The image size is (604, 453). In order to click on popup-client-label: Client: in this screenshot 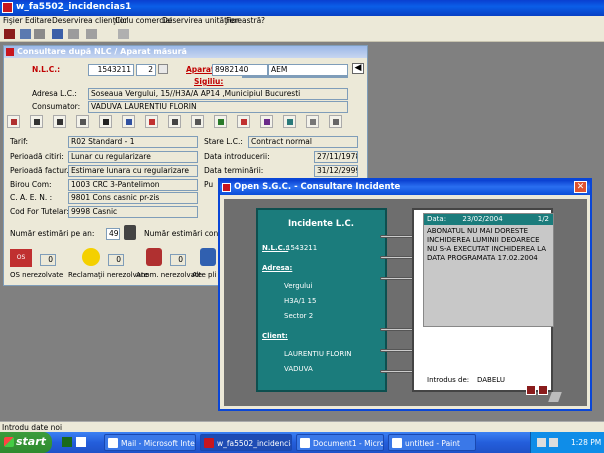, I will do `click(275, 336)`.